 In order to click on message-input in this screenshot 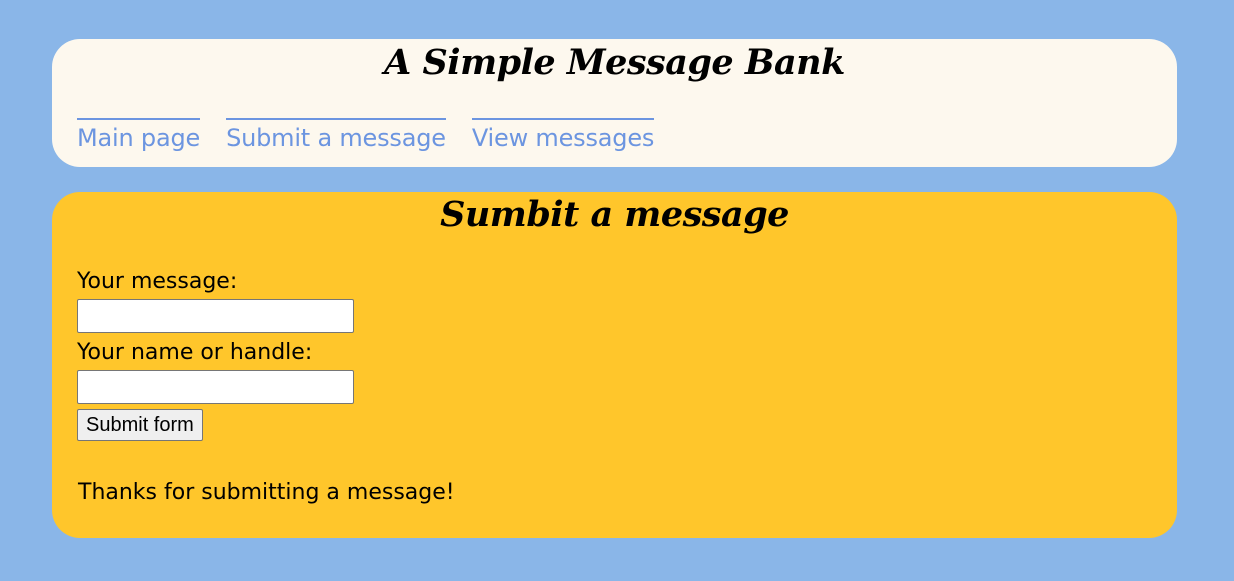, I will do `click(215, 316)`.